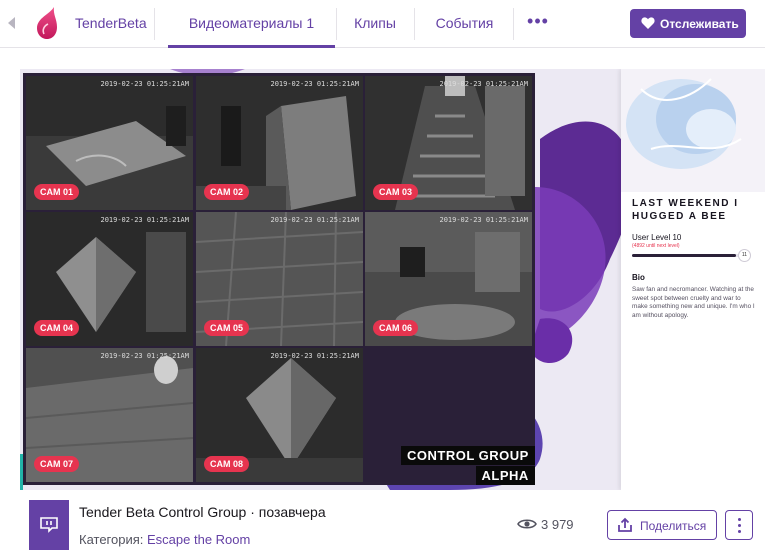 This screenshot has width=765, height=559. What do you see at coordinates (396, 328) in the screenshot?
I see `camera-label: CAM 06` at bounding box center [396, 328].